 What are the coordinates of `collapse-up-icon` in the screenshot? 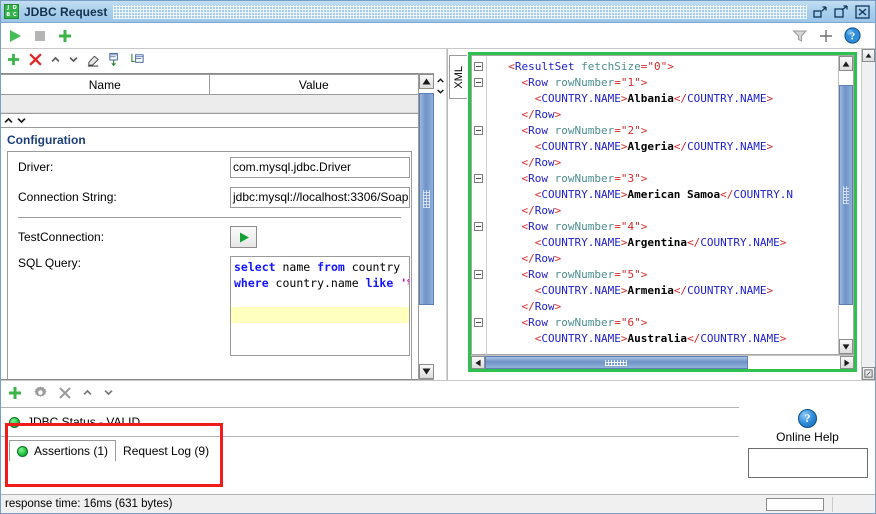 It's located at (8, 120).